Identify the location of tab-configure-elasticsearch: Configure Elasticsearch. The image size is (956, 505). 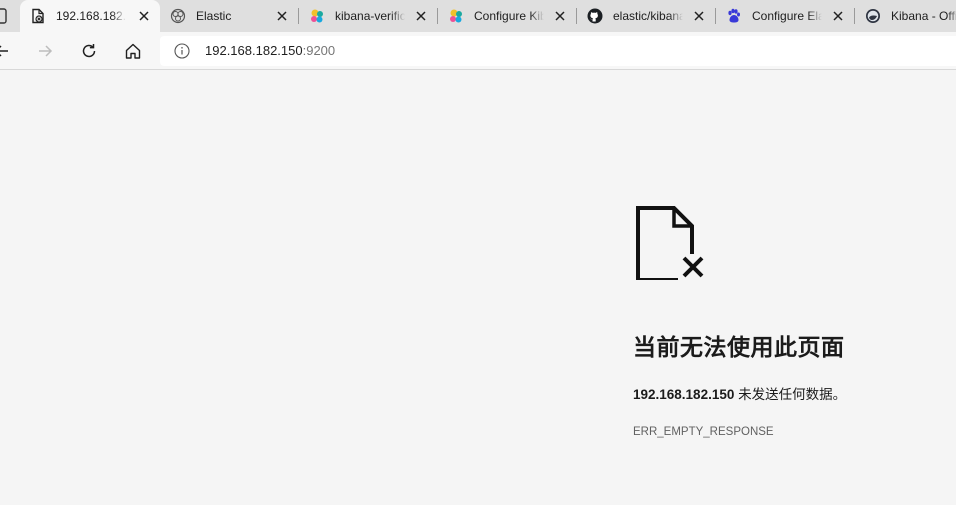
(785, 16).